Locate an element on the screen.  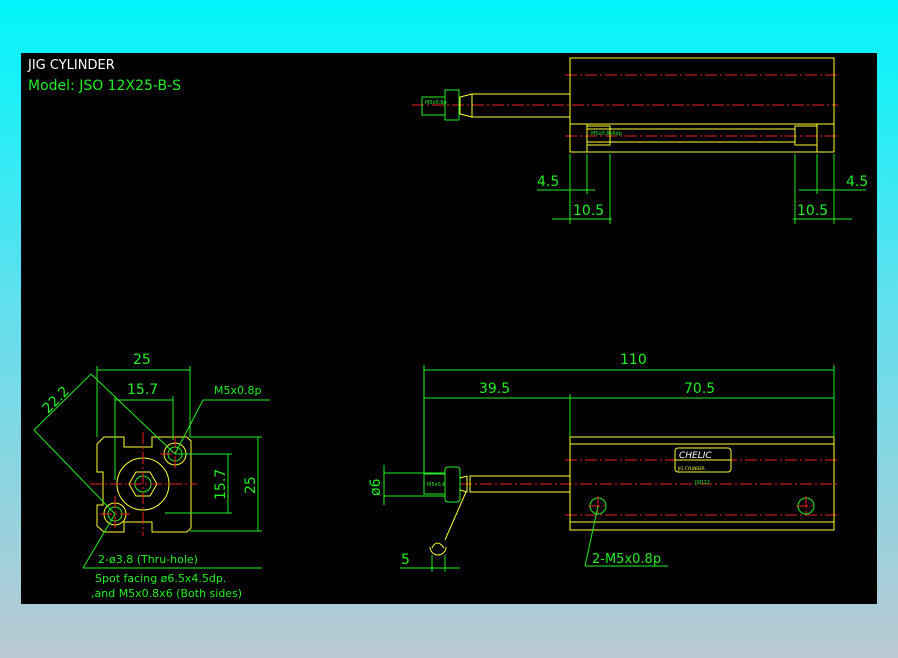
title-line1: JIG CYLINDER is located at coordinates (71, 65).